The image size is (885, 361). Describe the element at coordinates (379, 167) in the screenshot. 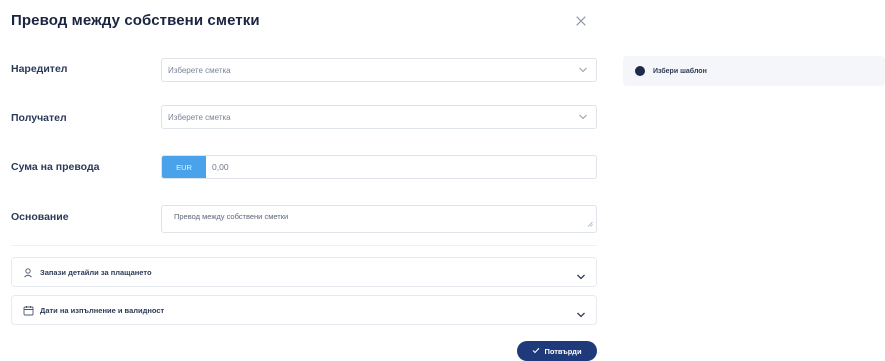

I see `amount-field: EUR 0,00` at that location.